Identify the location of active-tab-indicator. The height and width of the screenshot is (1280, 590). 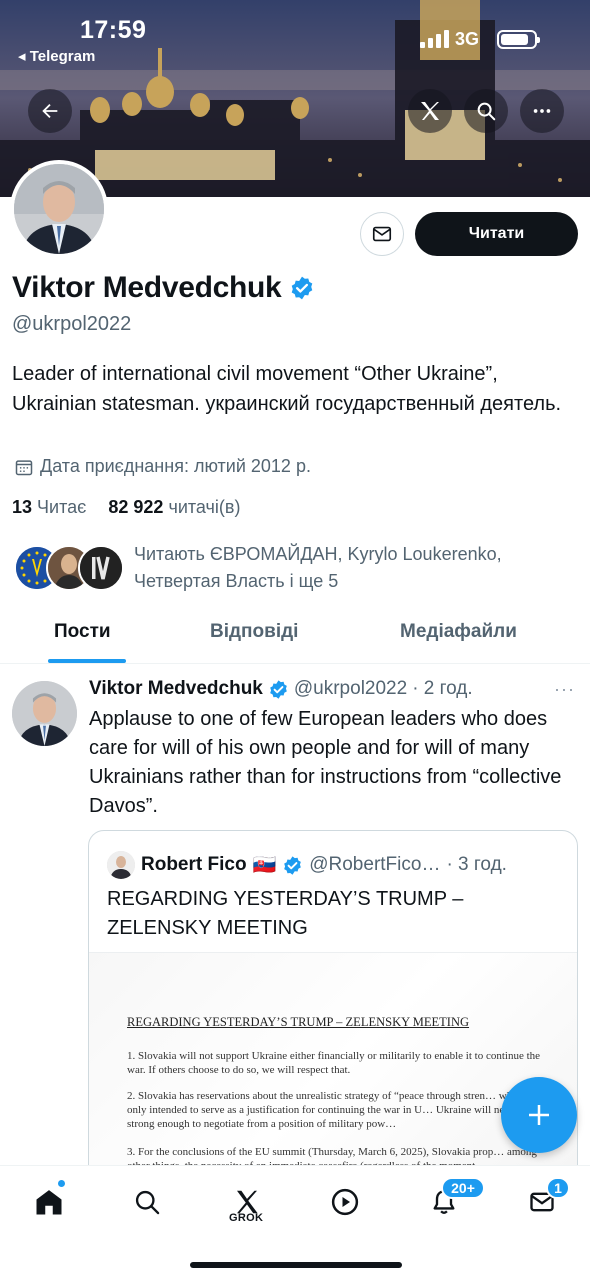
(87, 661).